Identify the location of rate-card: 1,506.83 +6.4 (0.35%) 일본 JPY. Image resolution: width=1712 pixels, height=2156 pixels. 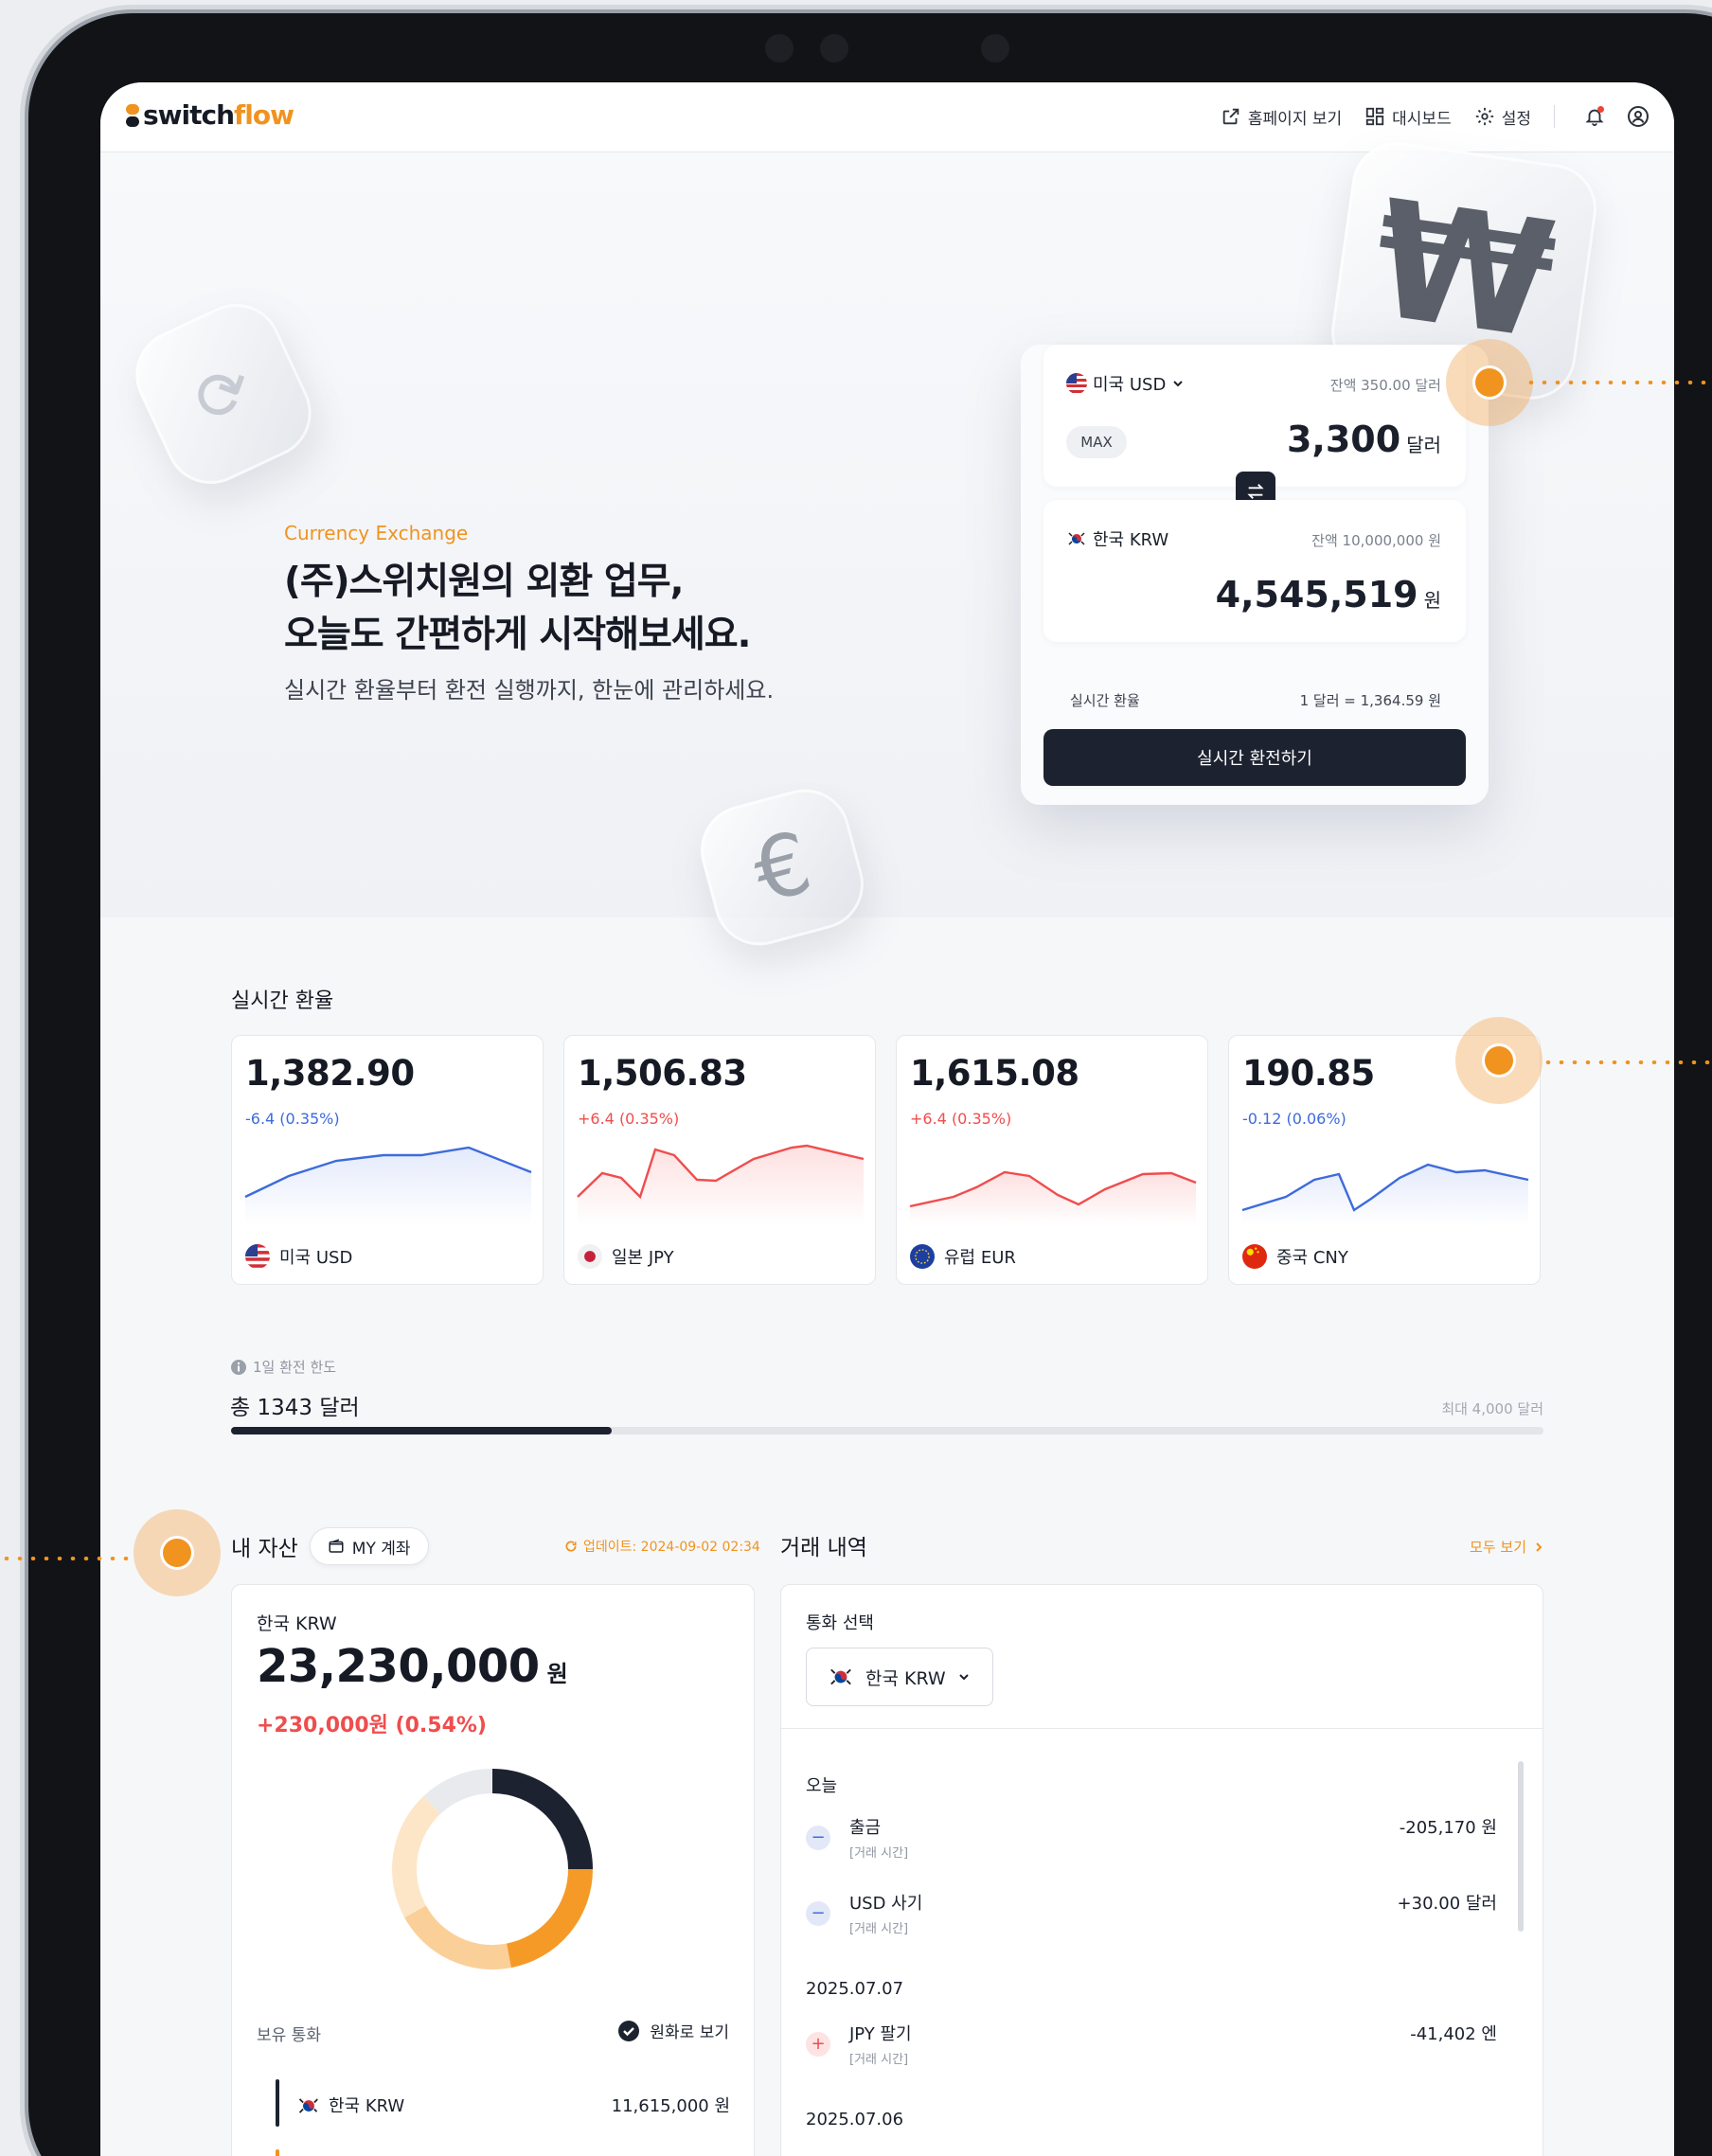
(719, 1160).